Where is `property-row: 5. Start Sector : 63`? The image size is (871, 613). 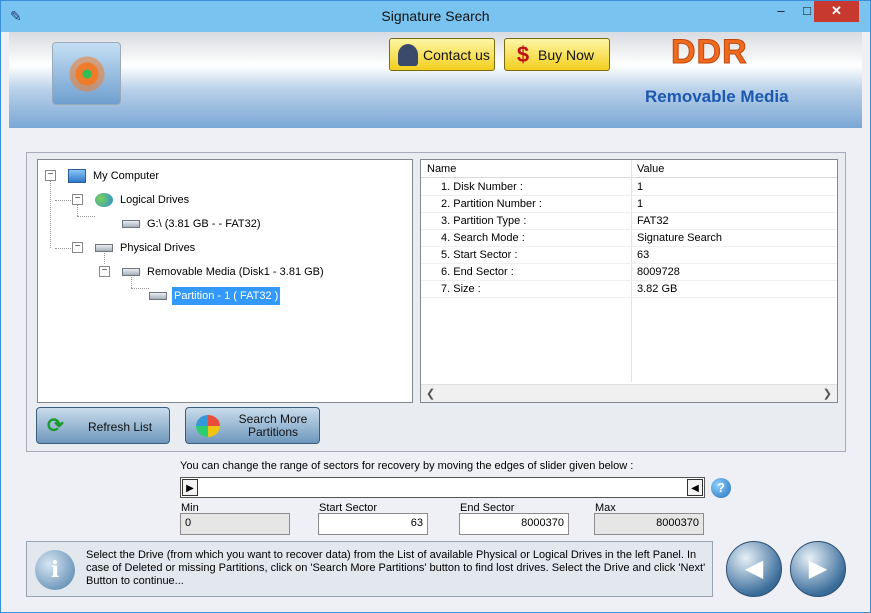 property-row: 5. Start Sector : 63 is located at coordinates (629, 255).